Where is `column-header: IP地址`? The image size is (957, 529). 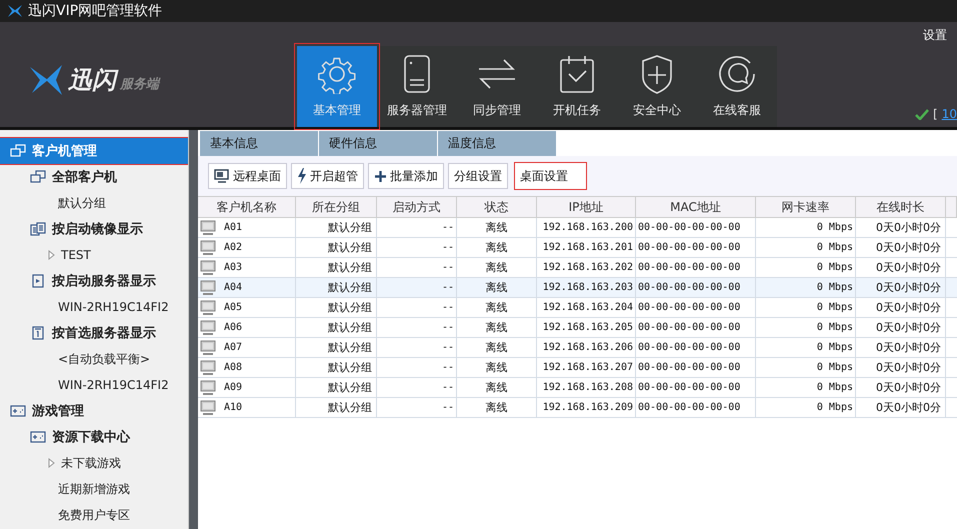 column-header: IP地址 is located at coordinates (586, 207).